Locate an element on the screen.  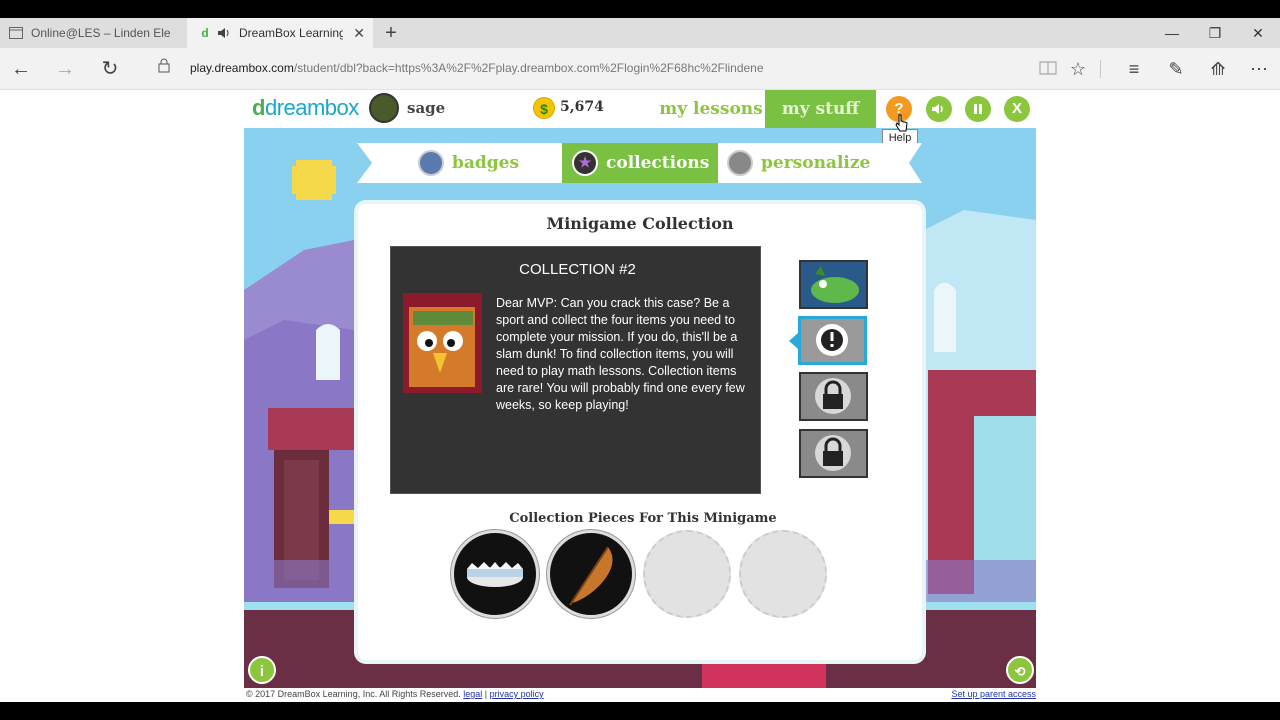
feather-icon is located at coordinates (591, 576).